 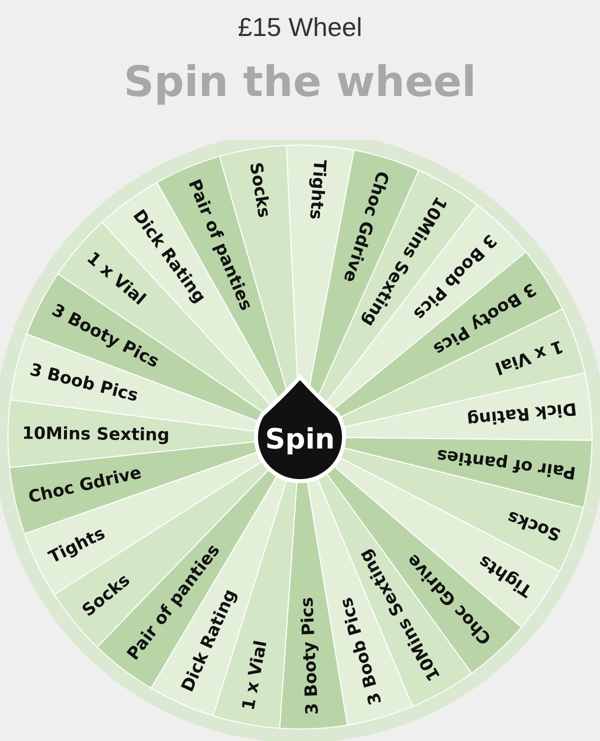 I want to click on segment-label: Choc Gdrive, so click(x=85, y=485).